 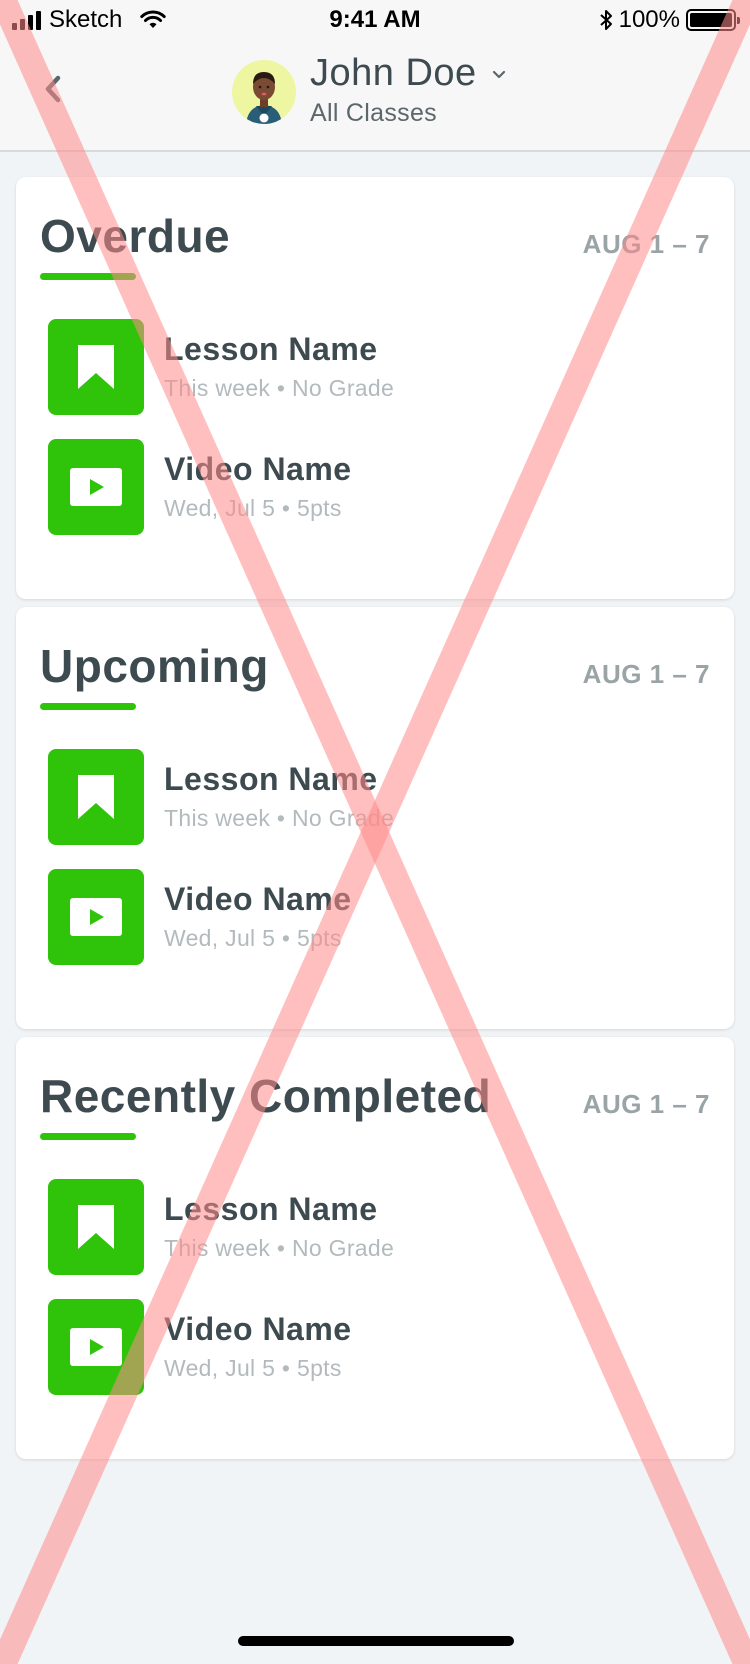 What do you see at coordinates (375, 20) in the screenshot?
I see `status-bar: Sketch 9:41 AM 100%` at bounding box center [375, 20].